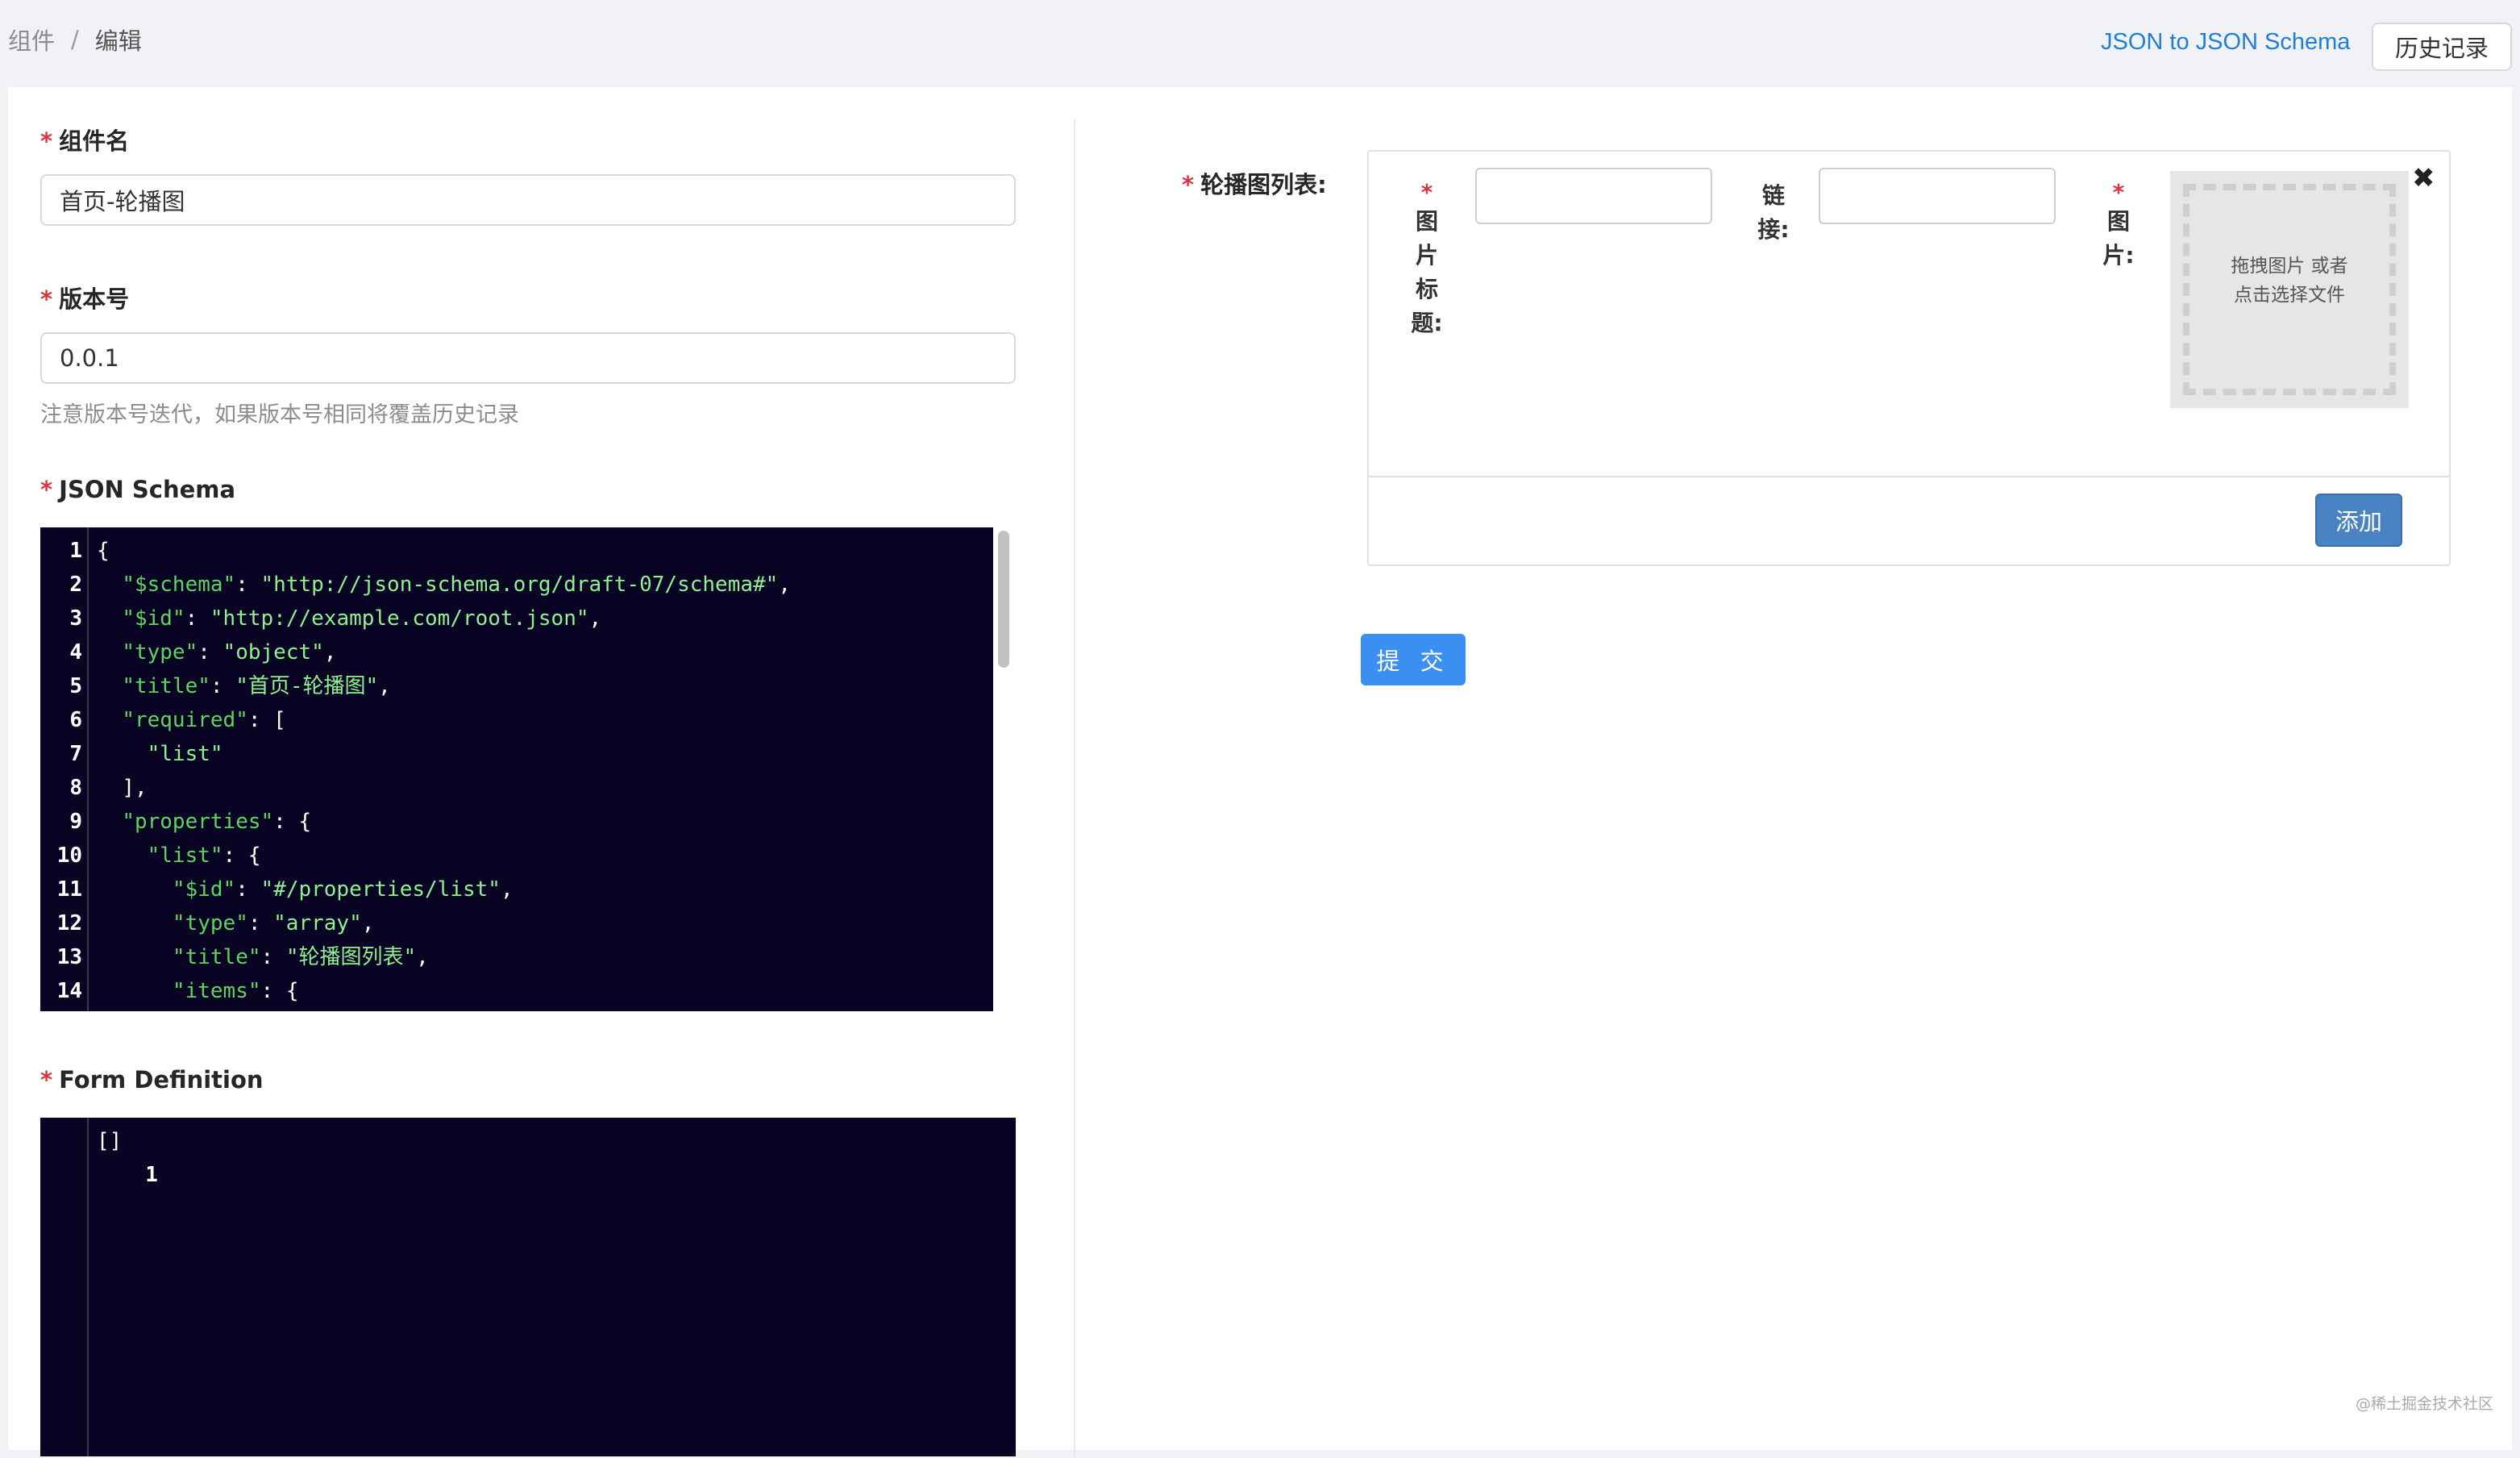 The image size is (2520, 1458). What do you see at coordinates (2225, 42) in the screenshot?
I see `json-to-schema-link: JSON to JSON Schema` at bounding box center [2225, 42].